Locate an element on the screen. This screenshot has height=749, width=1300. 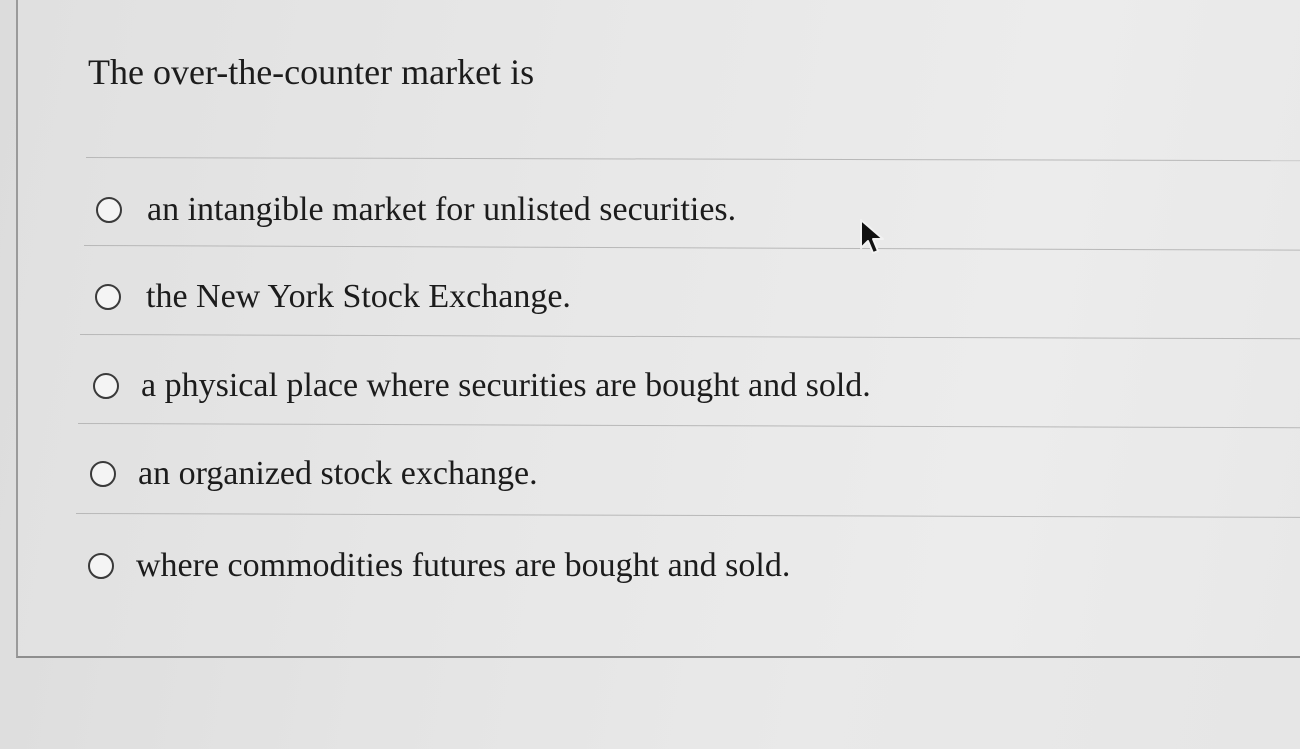
answer-option-label: the New York Stock Exchange. is located at coordinates (358, 296).